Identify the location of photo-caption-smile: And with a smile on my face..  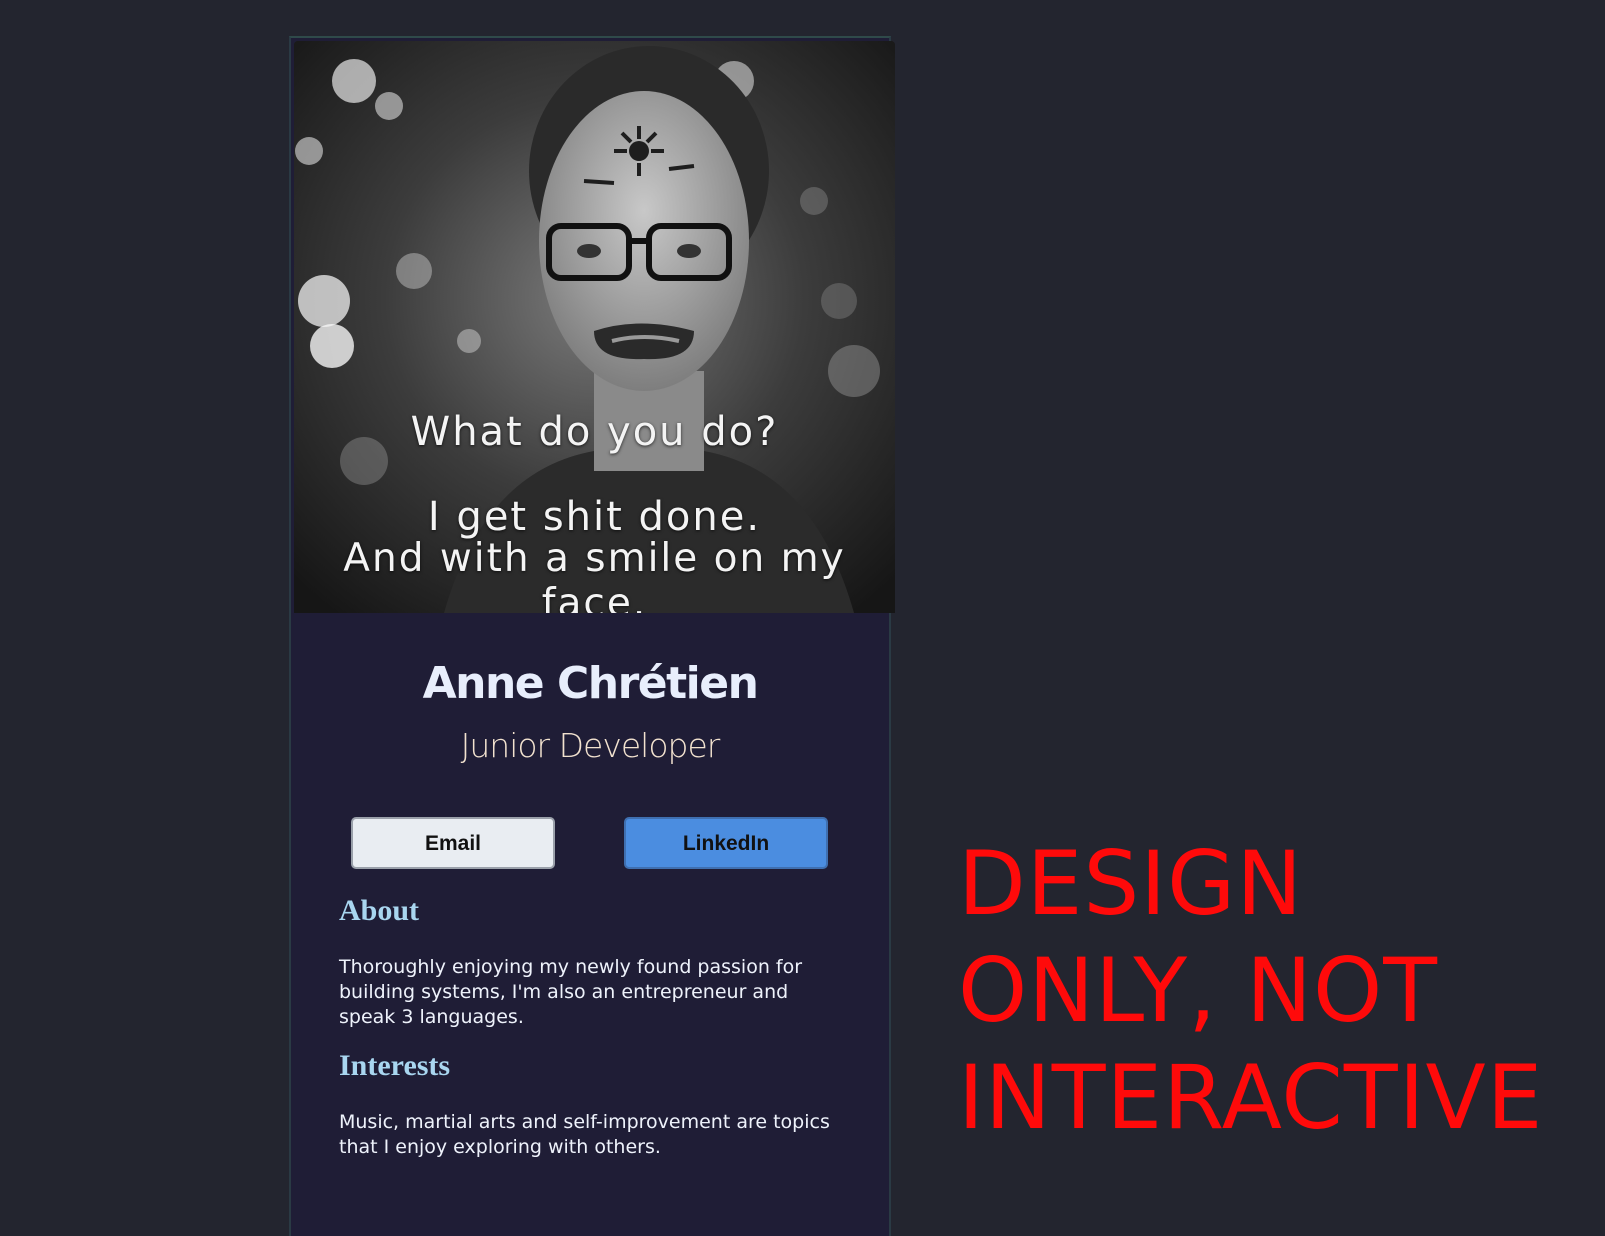
(594, 574).